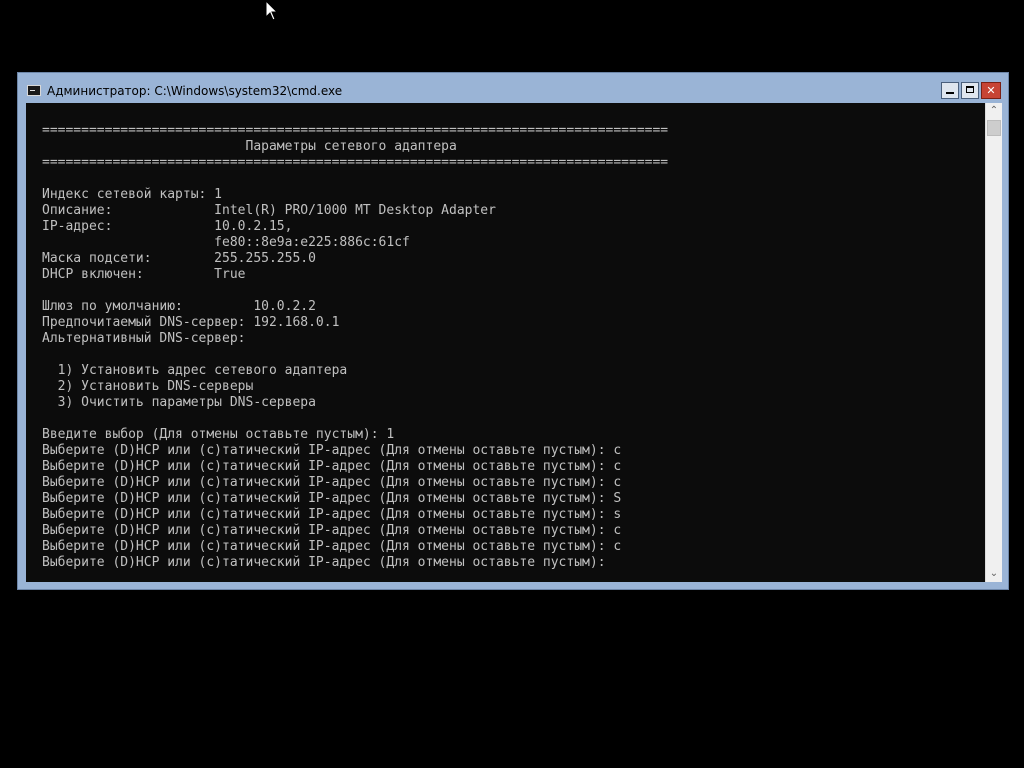 The width and height of the screenshot is (1024, 768). I want to click on console-line: 2) Установить DNS-серверы, so click(148, 386).